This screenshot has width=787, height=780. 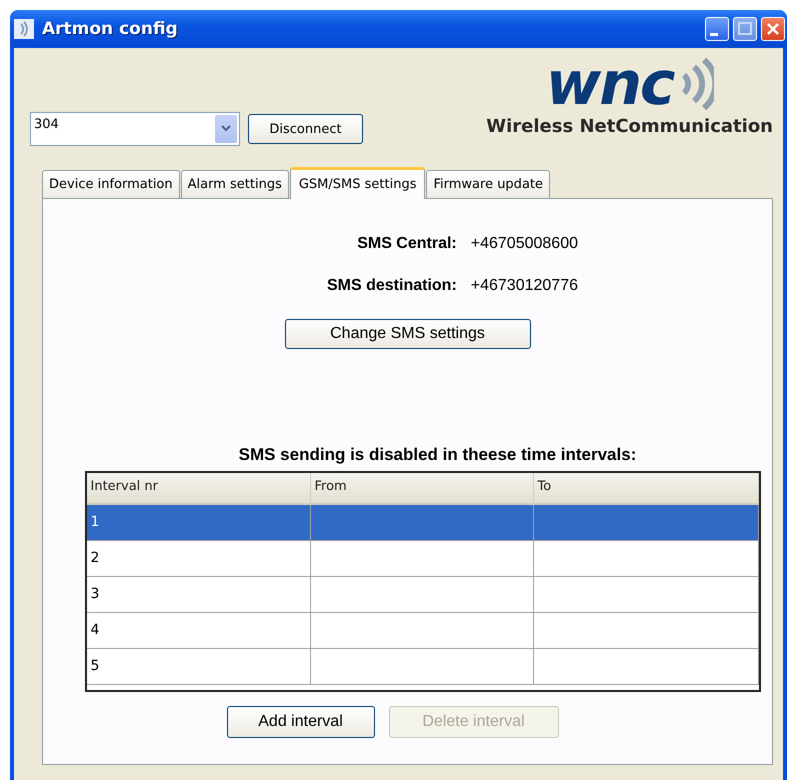 What do you see at coordinates (406, 244) in the screenshot?
I see `field-label: SMS Central:` at bounding box center [406, 244].